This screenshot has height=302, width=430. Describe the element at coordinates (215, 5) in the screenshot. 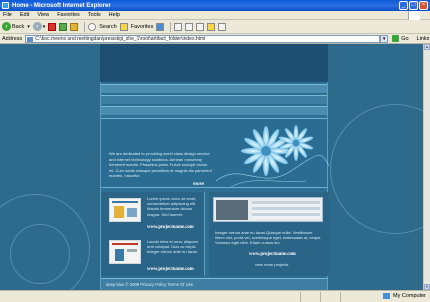

I see `title-bar: Home - Microsoft Internet Explorer _ □ ×` at that location.